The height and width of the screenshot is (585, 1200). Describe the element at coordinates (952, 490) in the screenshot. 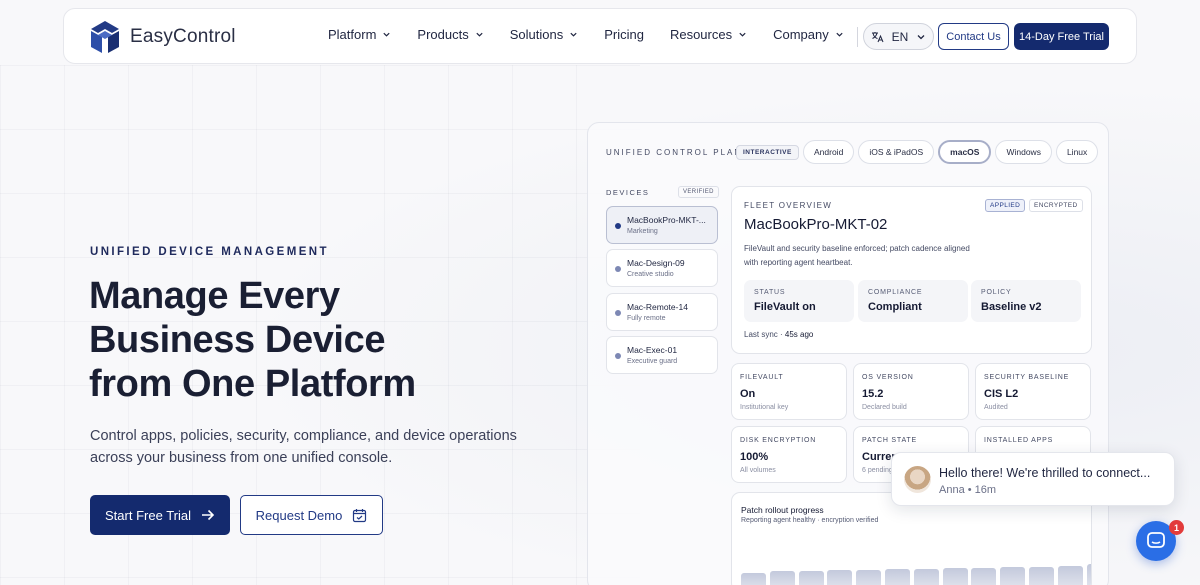

I see `chat-sender: Anna` at that location.